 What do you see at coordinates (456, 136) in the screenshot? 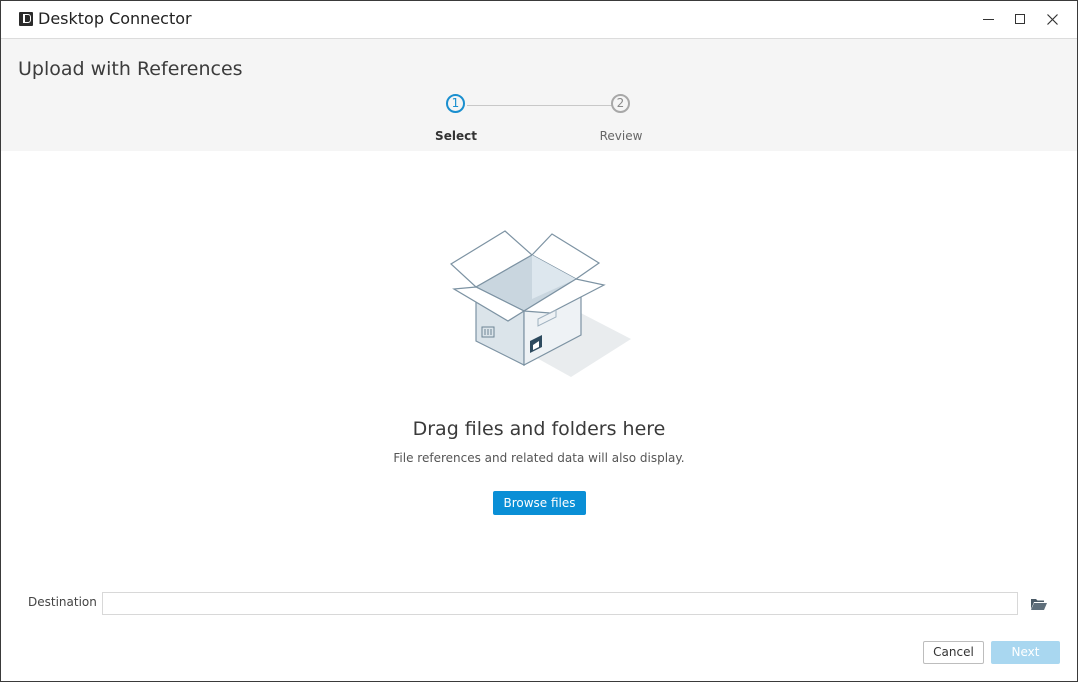
I see `step-label: Select` at bounding box center [456, 136].